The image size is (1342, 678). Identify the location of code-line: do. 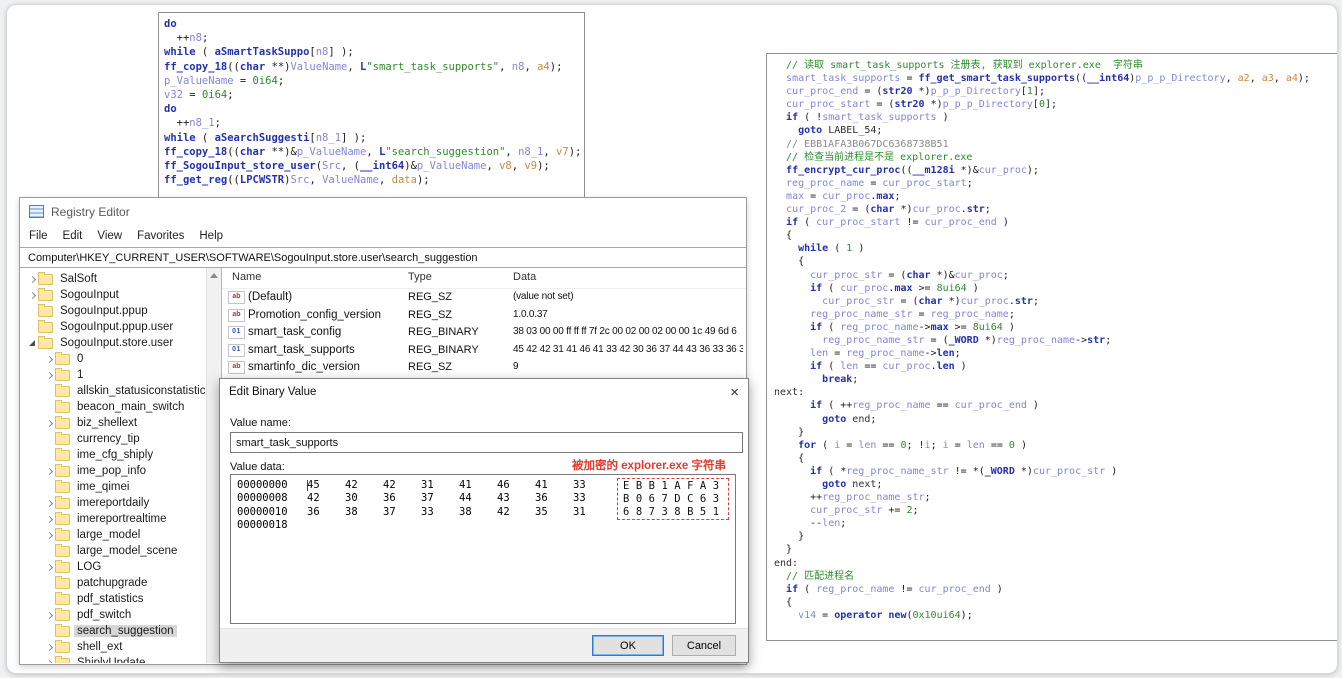
(170, 24).